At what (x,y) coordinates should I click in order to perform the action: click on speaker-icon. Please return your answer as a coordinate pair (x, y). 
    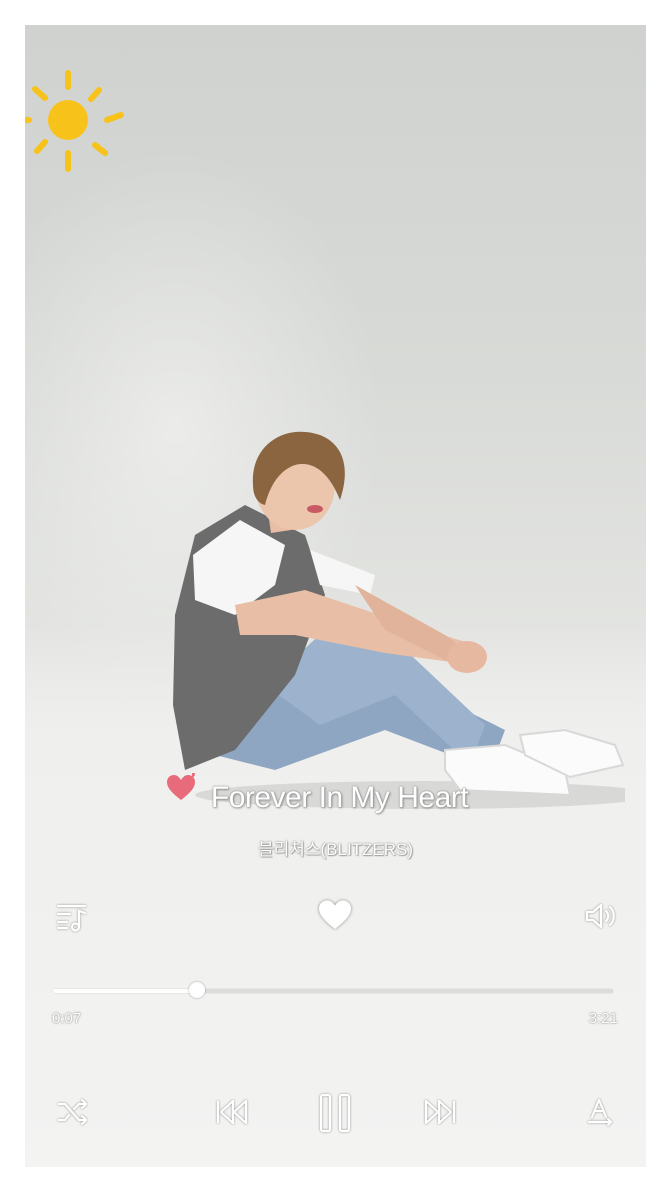
    Looking at the image, I should click on (600, 916).